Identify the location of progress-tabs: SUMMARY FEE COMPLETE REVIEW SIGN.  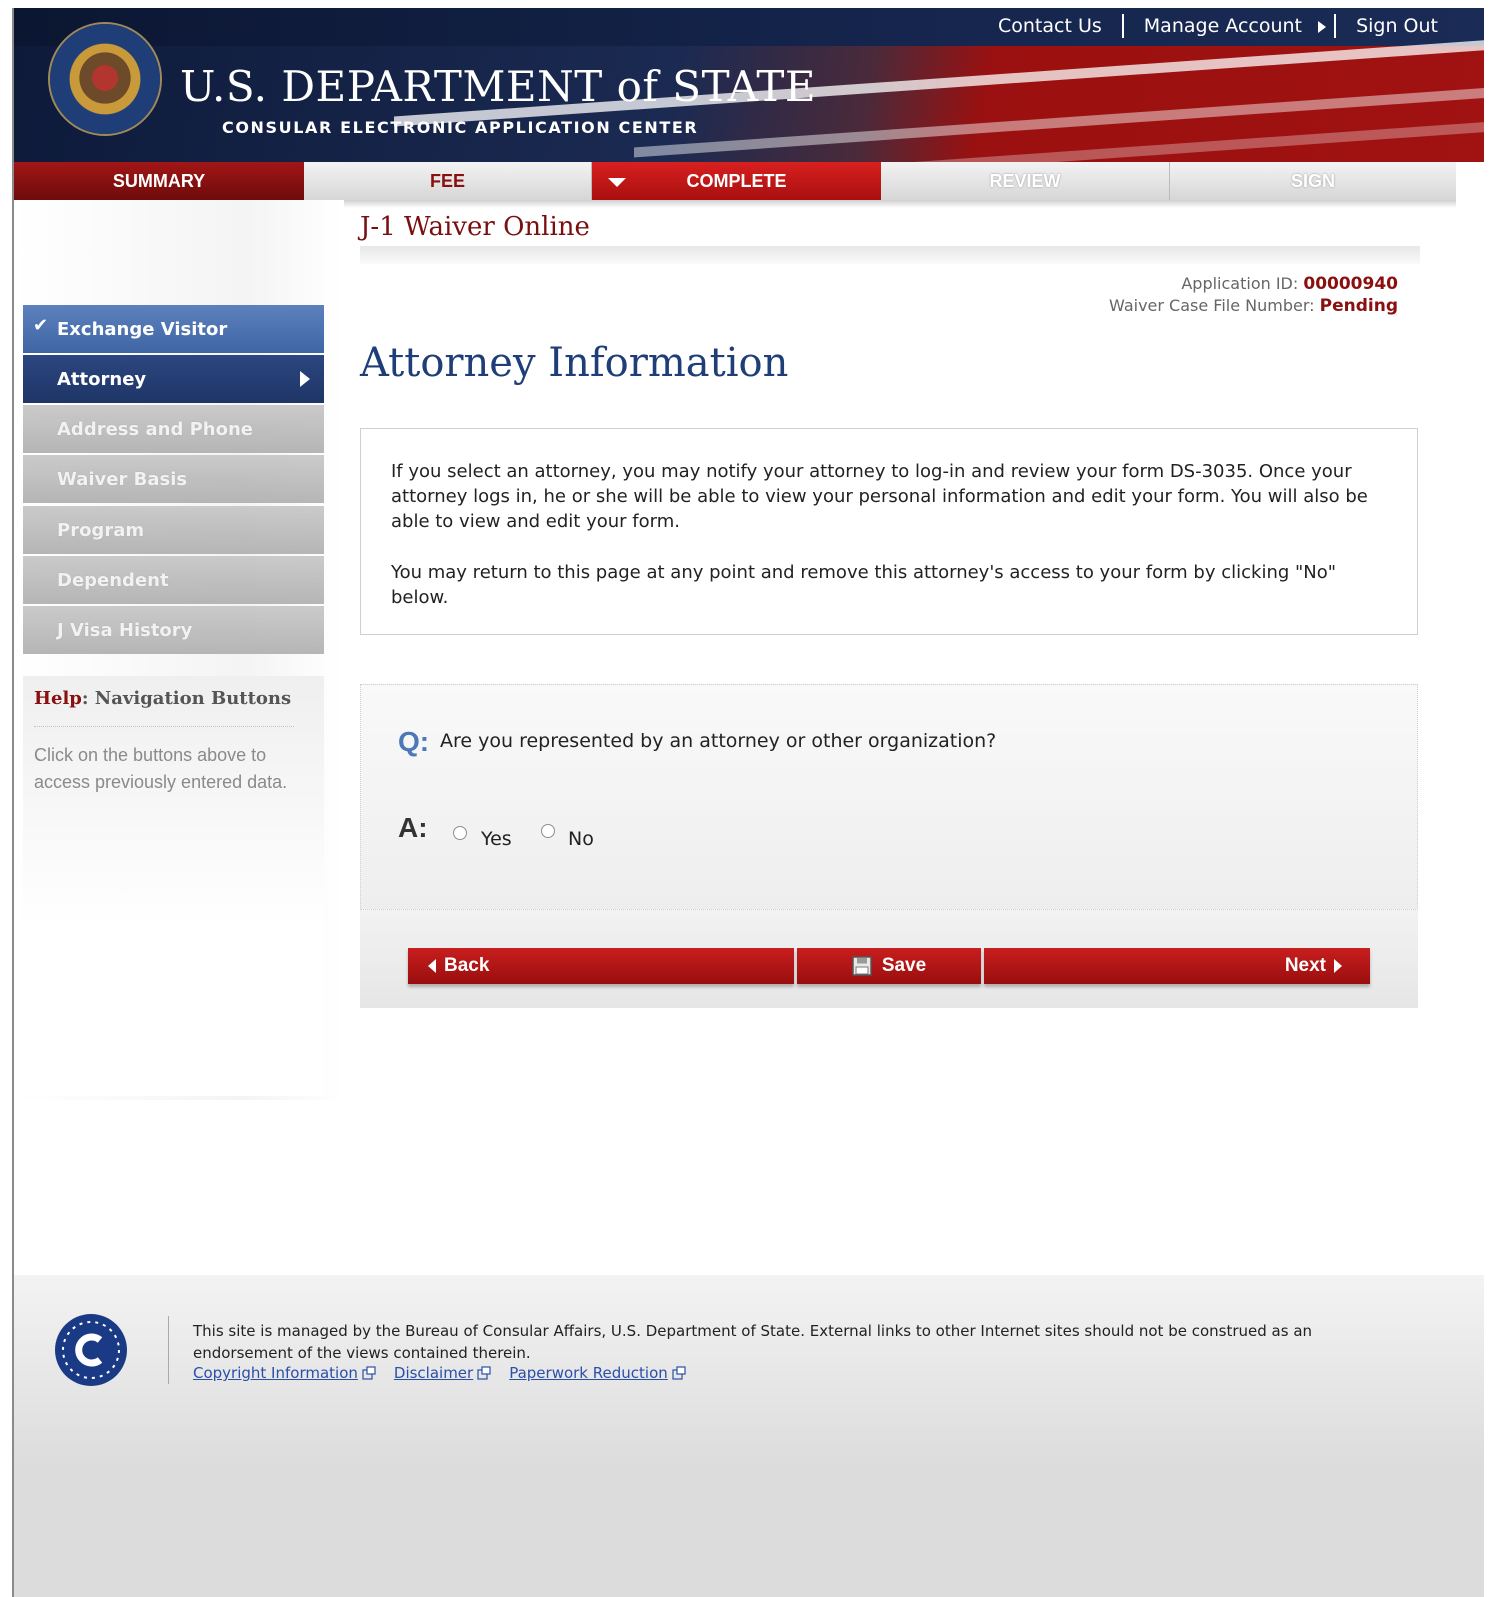
(735, 181).